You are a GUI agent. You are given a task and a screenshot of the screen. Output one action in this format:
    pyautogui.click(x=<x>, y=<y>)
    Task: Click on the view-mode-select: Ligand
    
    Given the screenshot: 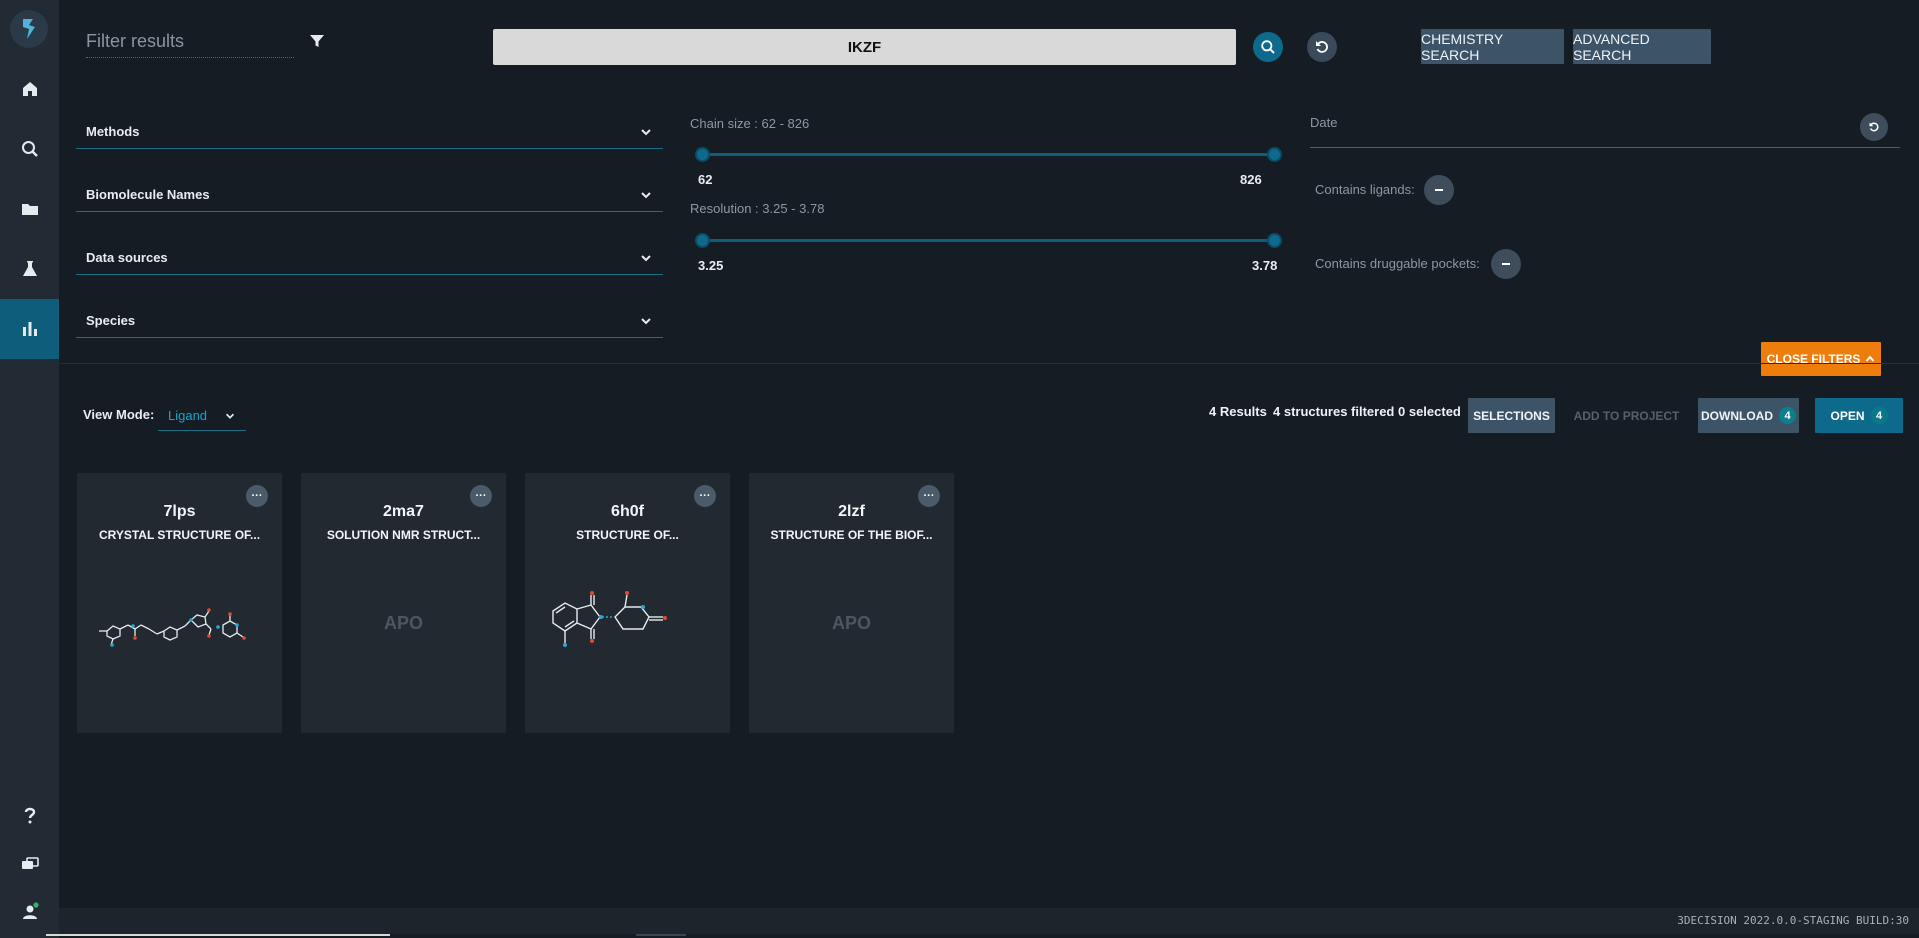 What is the action you would take?
    pyautogui.click(x=202, y=416)
    